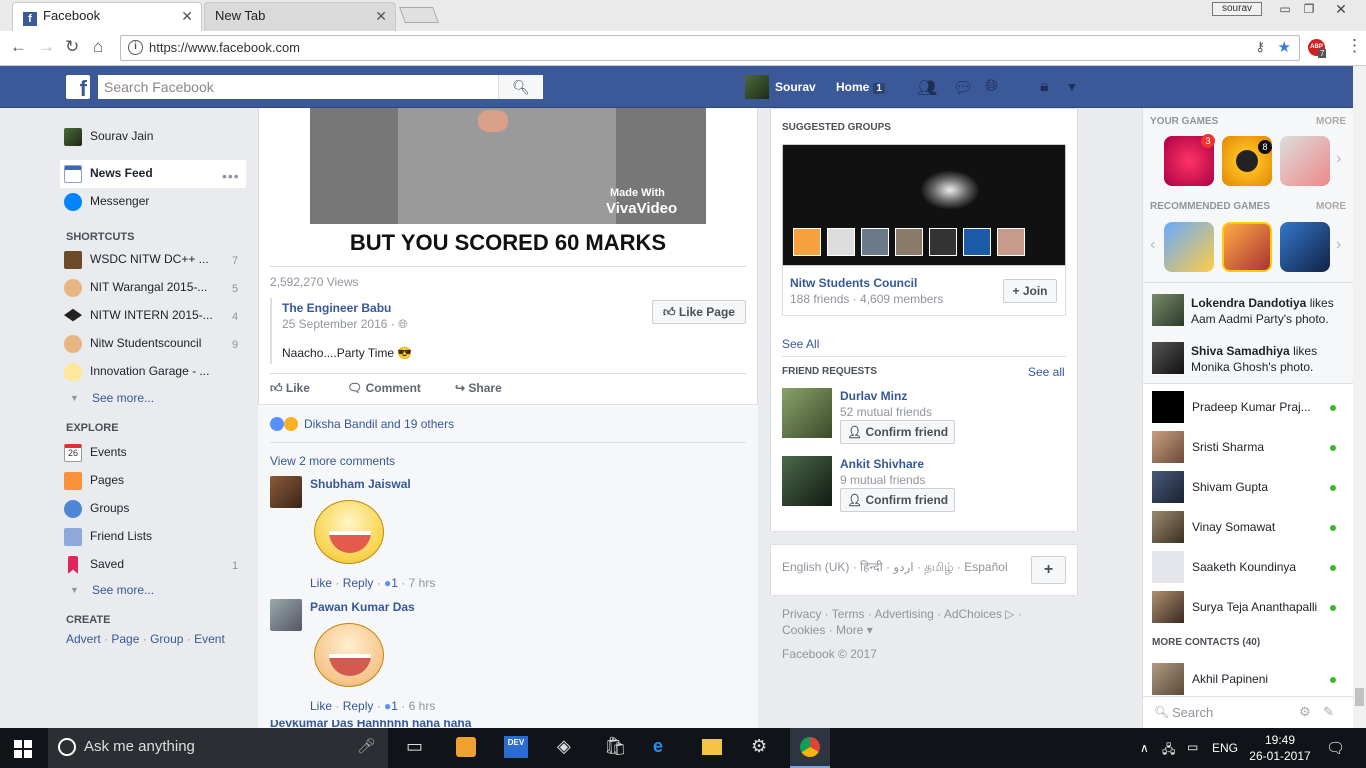 The image size is (1366, 768). Describe the element at coordinates (290, 388) in the screenshot. I see `like-button: 👍︎ Like` at that location.